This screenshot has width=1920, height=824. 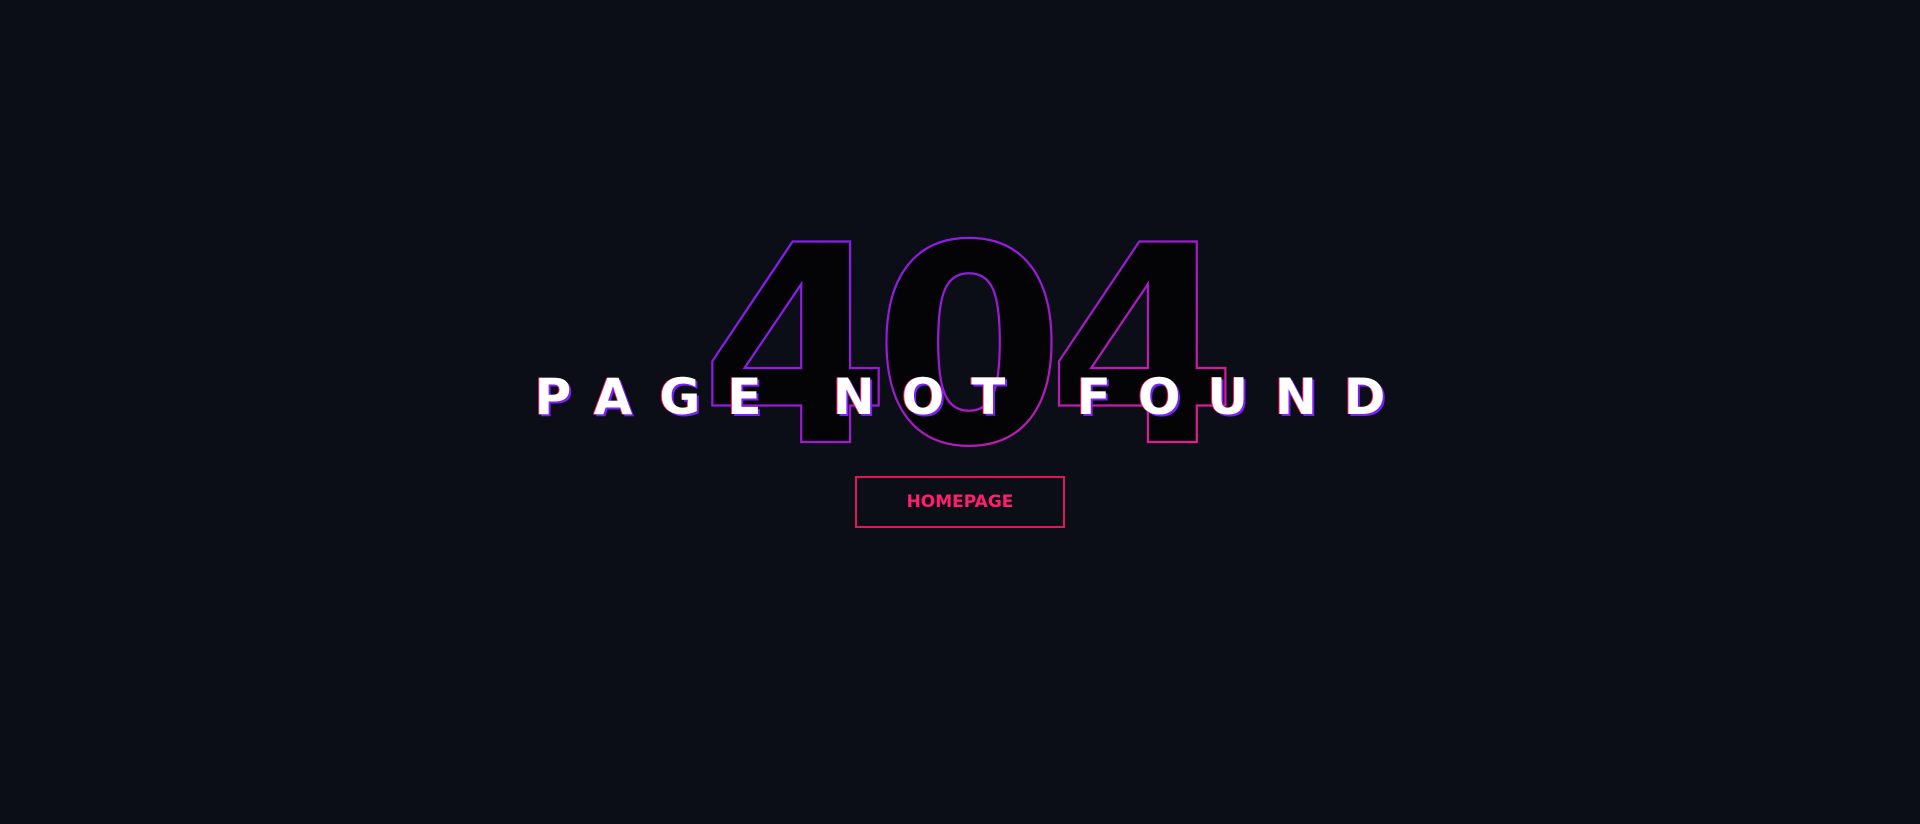 I want to click on homepage-button: HOMEPAGE, so click(x=960, y=502).